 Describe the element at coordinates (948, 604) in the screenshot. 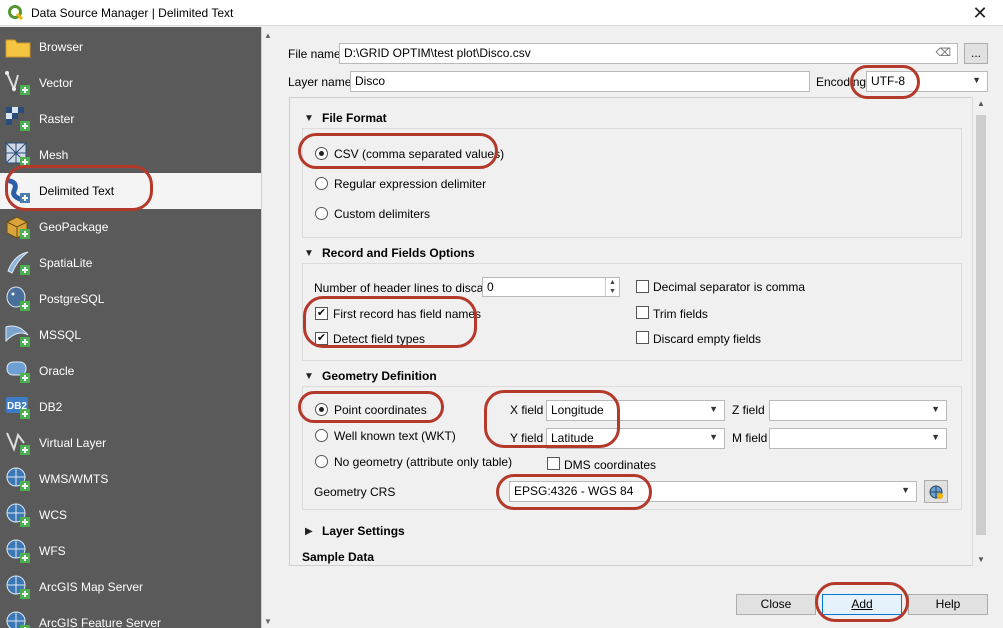

I see `help-button: Help` at that location.